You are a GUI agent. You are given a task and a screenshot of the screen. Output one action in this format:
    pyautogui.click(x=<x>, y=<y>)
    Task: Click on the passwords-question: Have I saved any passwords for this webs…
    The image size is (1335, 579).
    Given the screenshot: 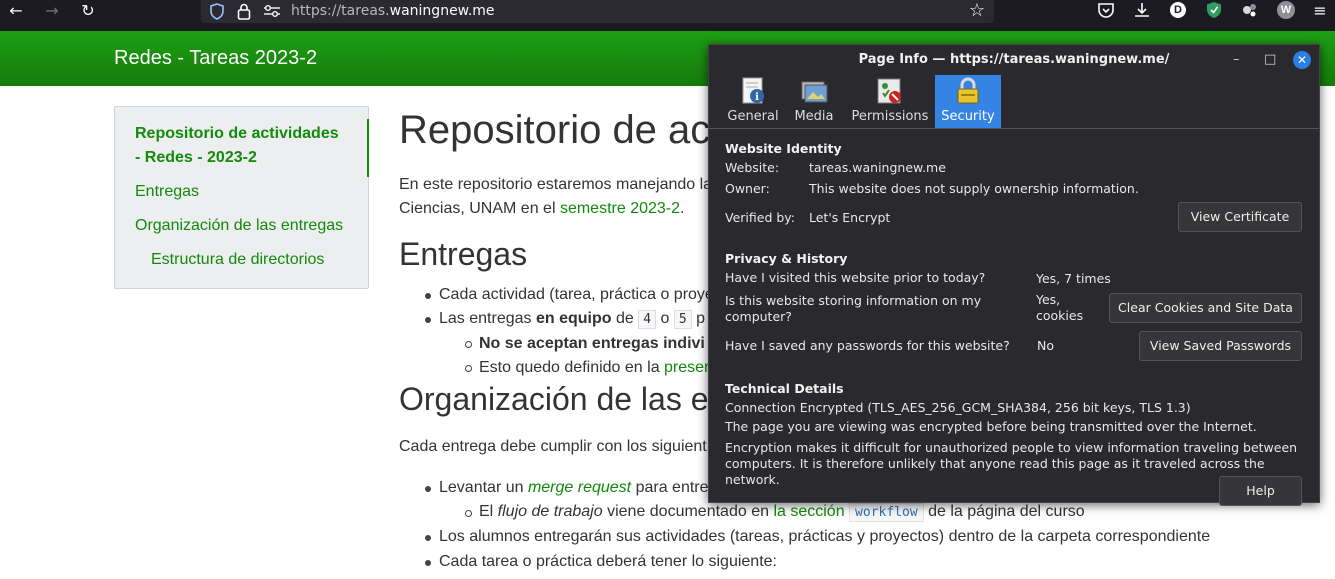 What is the action you would take?
    pyautogui.click(x=867, y=345)
    